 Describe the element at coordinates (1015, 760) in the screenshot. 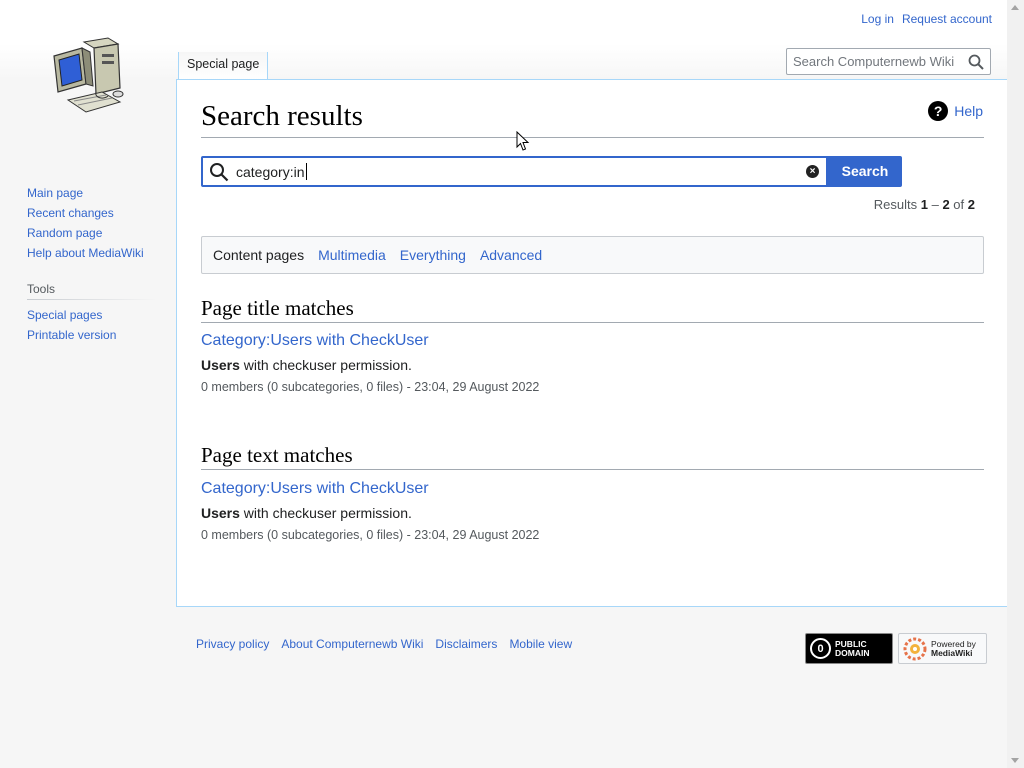

I see `scroll-down-icon` at that location.